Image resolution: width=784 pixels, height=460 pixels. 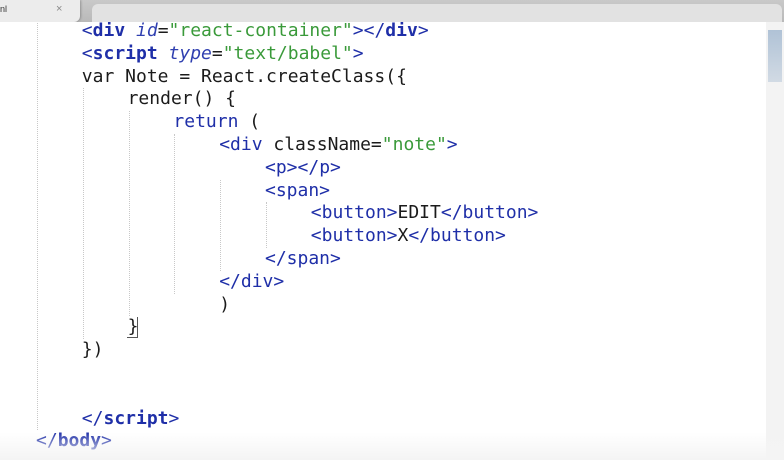 I want to click on code-line: ), so click(x=224, y=305).